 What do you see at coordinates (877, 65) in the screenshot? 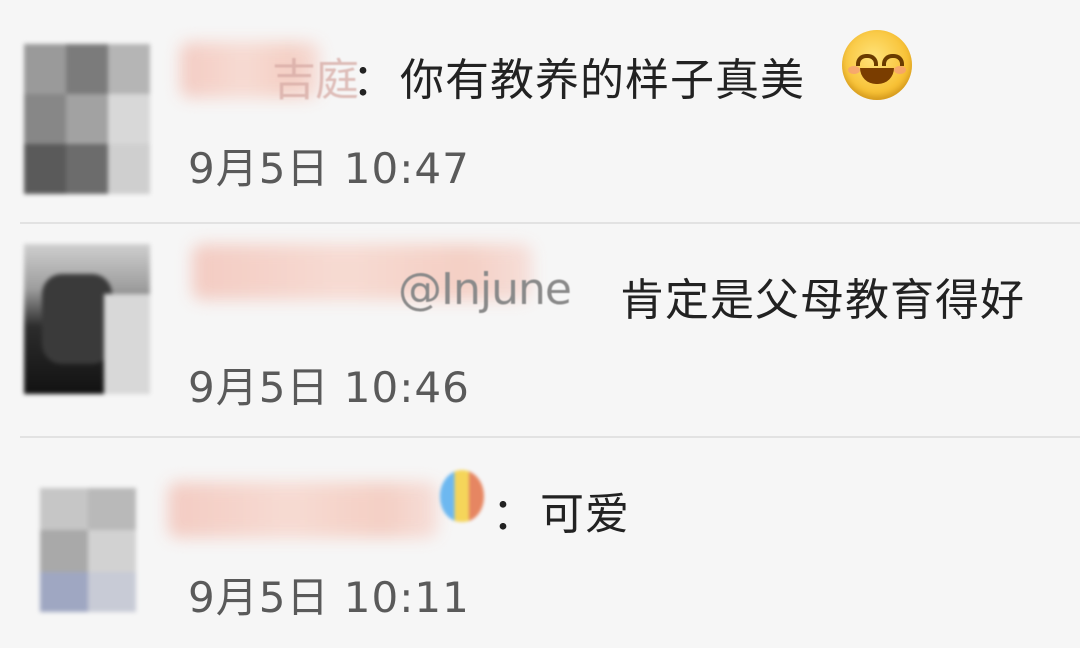
I see `smiling-face-emoji-icon` at bounding box center [877, 65].